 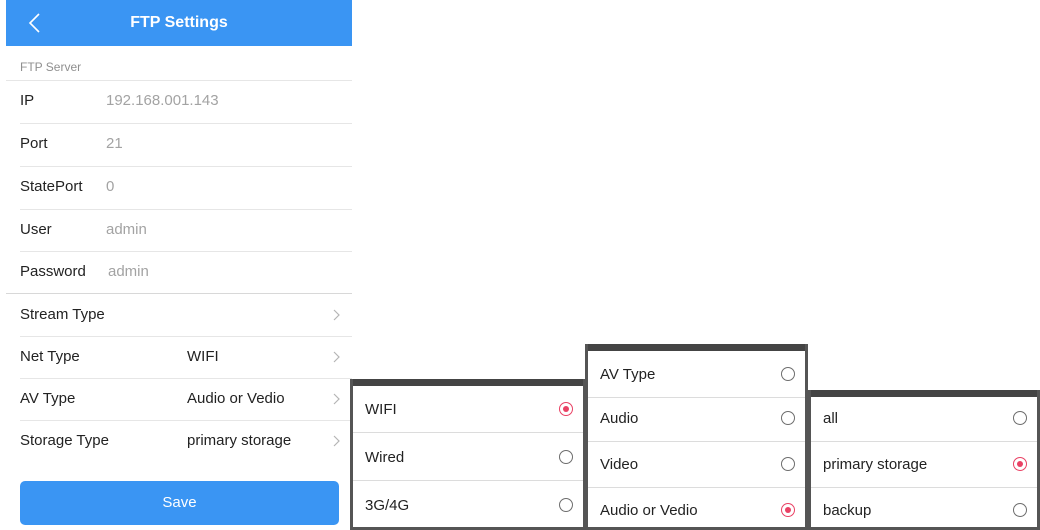 What do you see at coordinates (875, 464) in the screenshot?
I see `option-label: primary storage` at bounding box center [875, 464].